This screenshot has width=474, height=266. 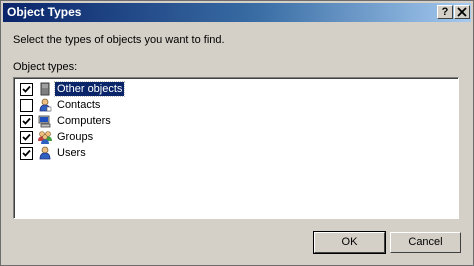 What do you see at coordinates (44, 12) in the screenshot?
I see `dialog-title: Object Types` at bounding box center [44, 12].